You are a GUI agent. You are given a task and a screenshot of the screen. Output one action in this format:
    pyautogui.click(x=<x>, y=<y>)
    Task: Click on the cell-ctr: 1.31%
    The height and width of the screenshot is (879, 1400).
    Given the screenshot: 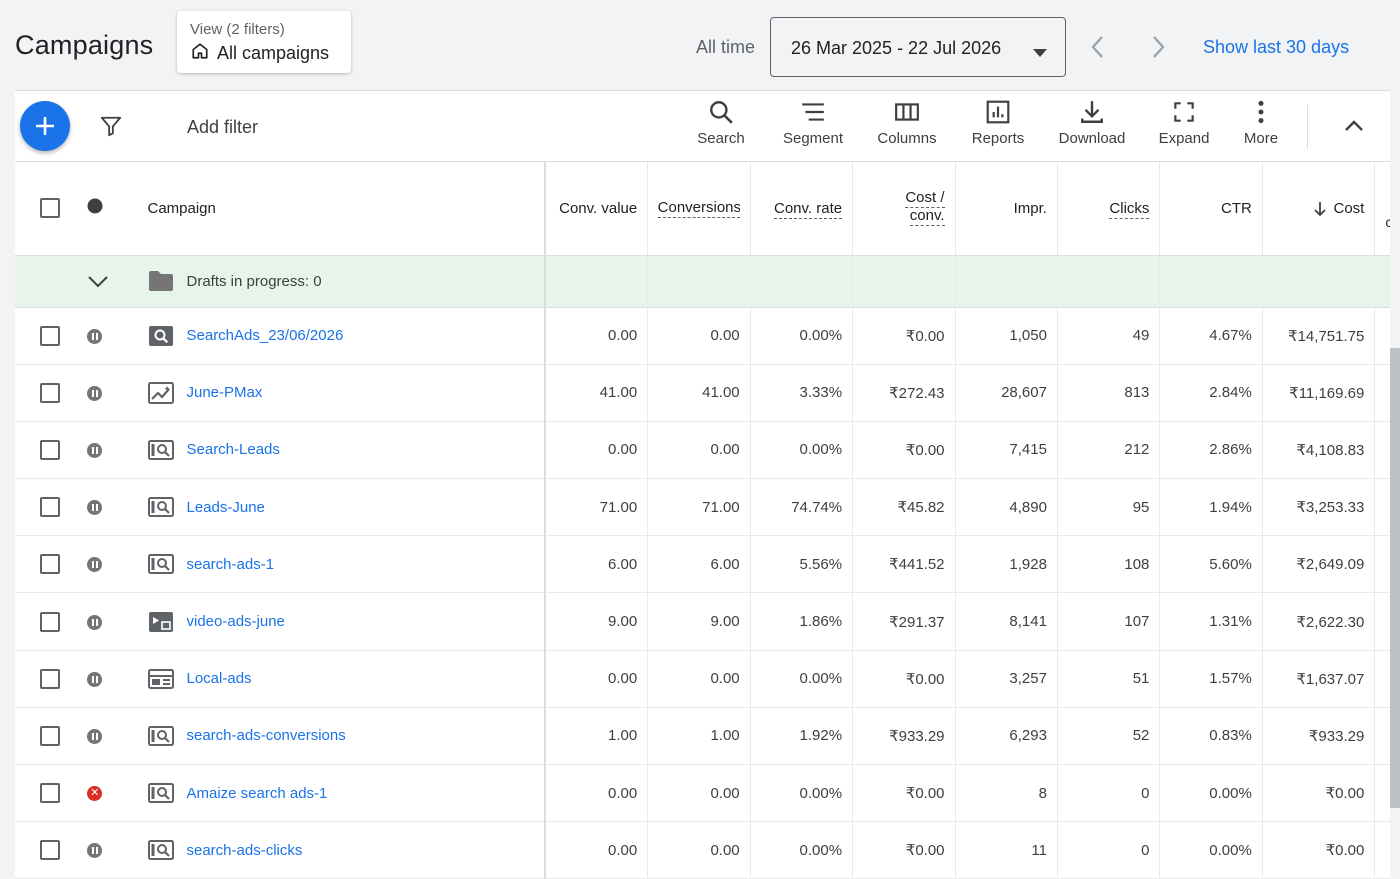 What is the action you would take?
    pyautogui.click(x=1211, y=621)
    